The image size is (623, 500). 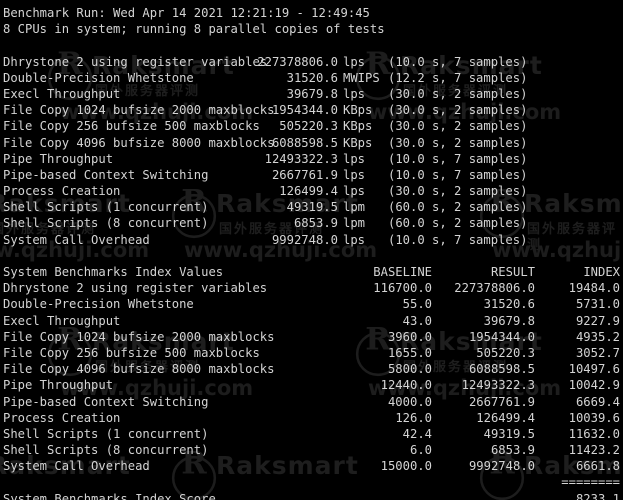 What do you see at coordinates (594, 417) in the screenshot?
I see `index-row-index: 10039.6` at bounding box center [594, 417].